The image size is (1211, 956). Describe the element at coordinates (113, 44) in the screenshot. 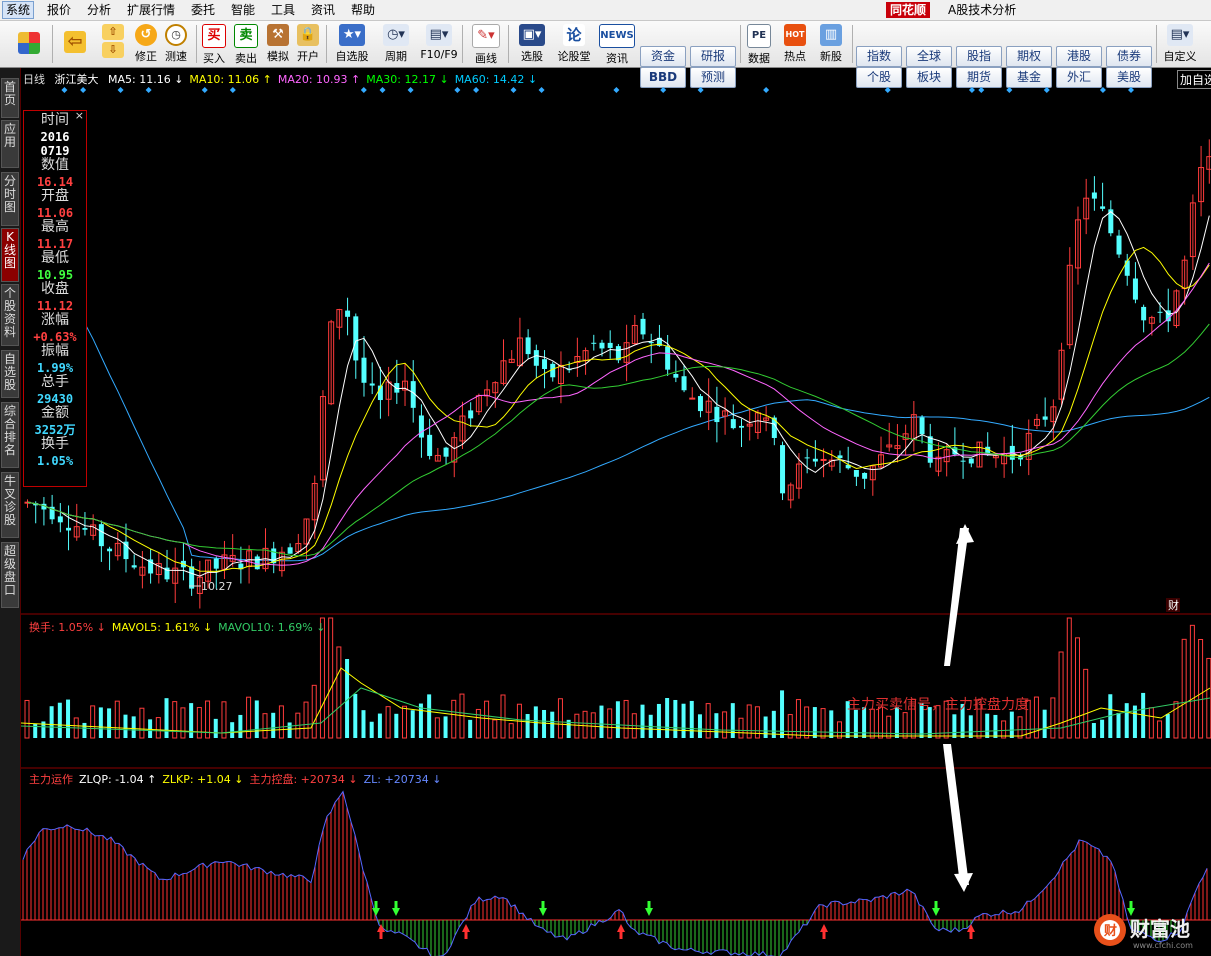

I see `page-up-down-button: ⇧ ⇩` at that location.